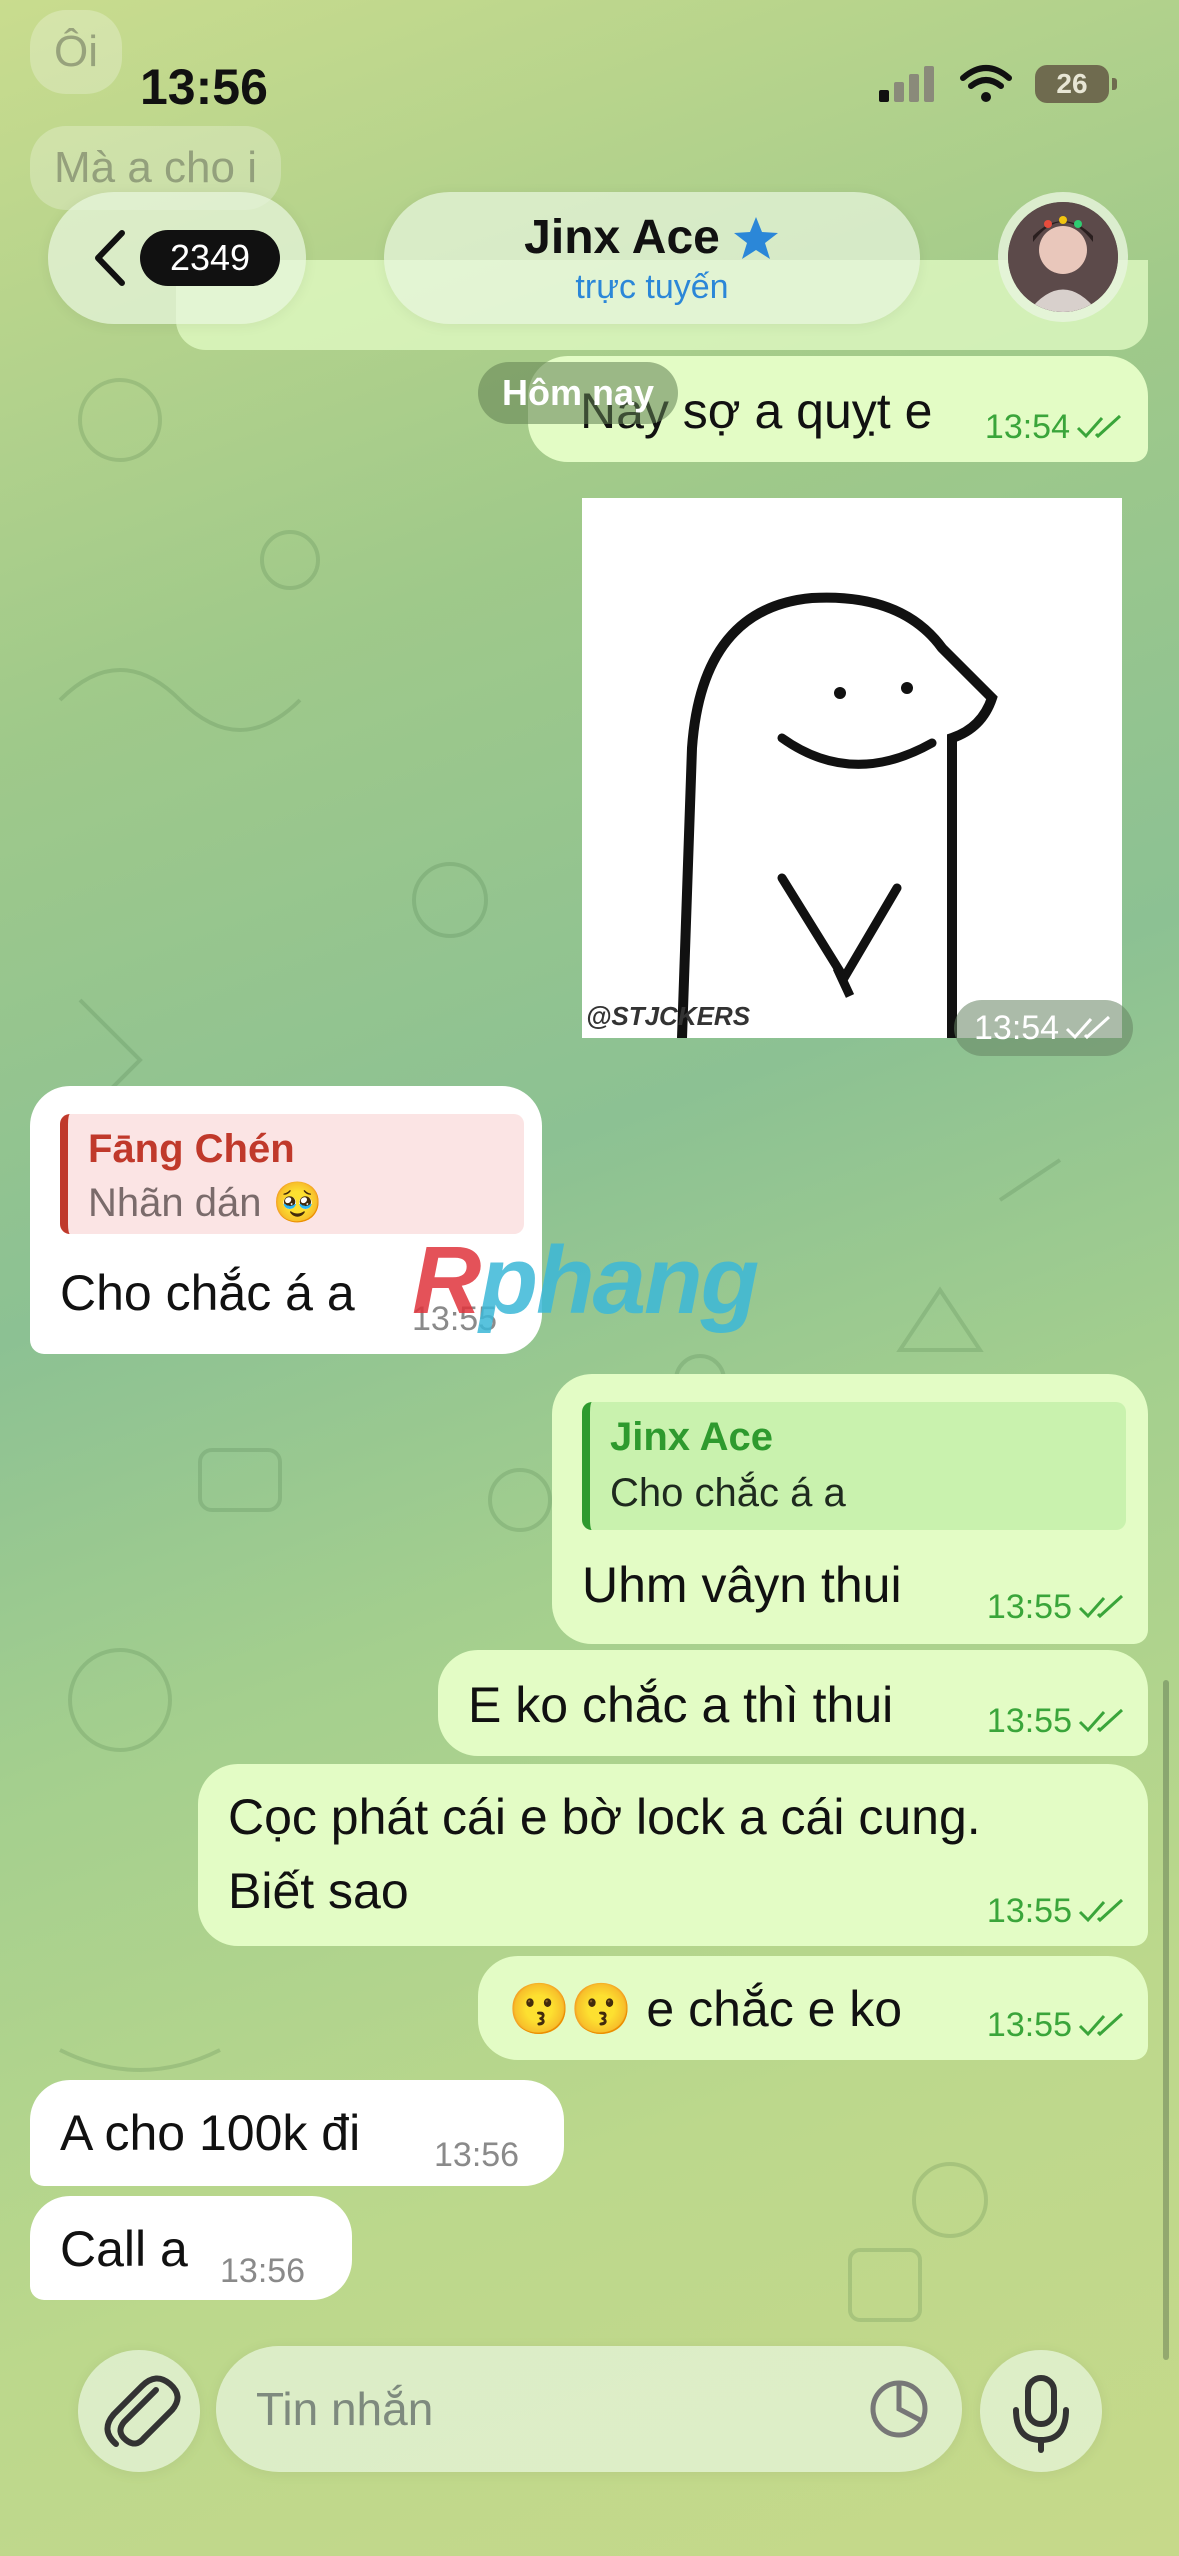 The height and width of the screenshot is (2556, 1179). I want to click on status-indicators: 26, so click(997, 84).